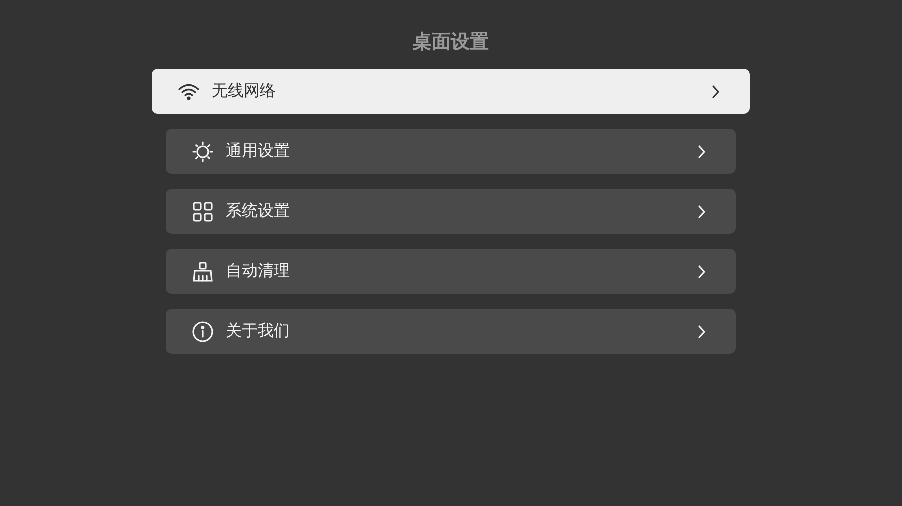 This screenshot has width=902, height=506. What do you see at coordinates (451, 271) in the screenshot?
I see `menu-item: 自动清理` at bounding box center [451, 271].